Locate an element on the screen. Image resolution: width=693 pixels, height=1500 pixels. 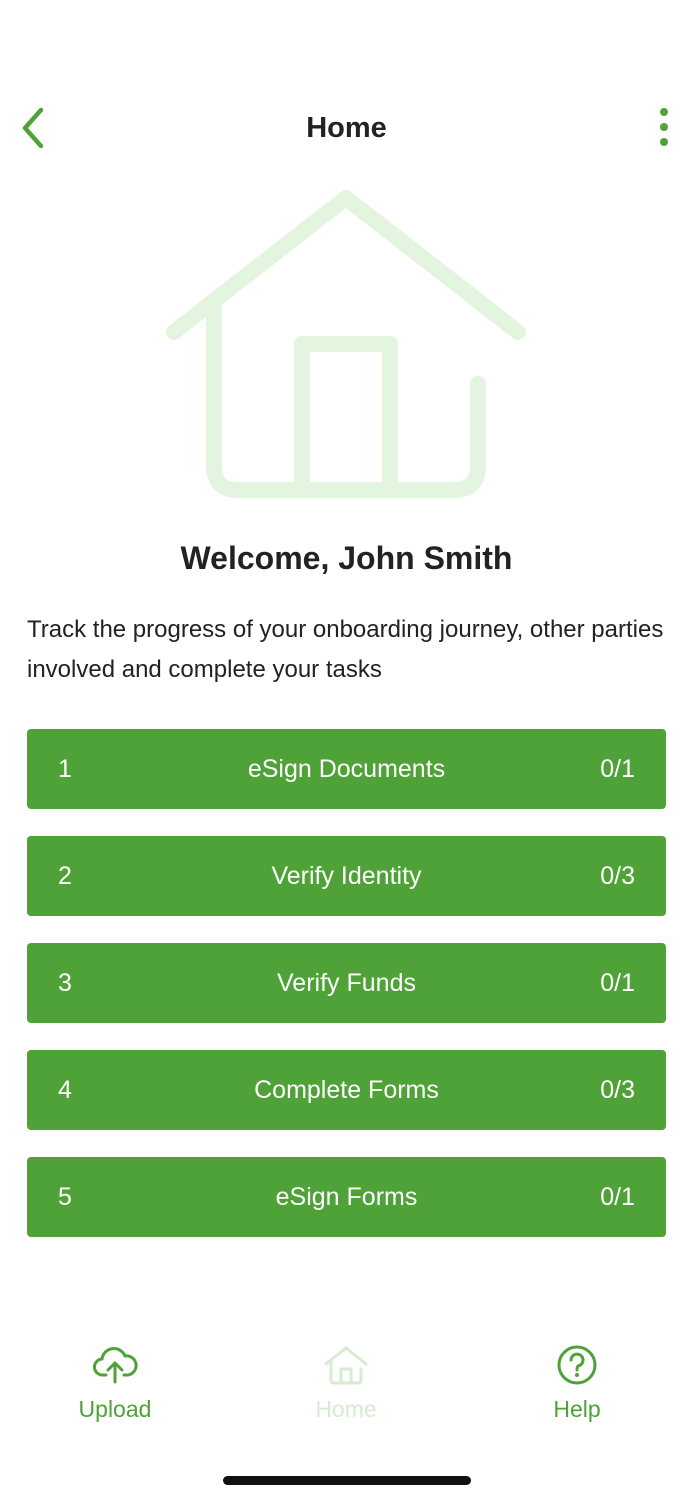
page-title: Home is located at coordinates (346, 128).